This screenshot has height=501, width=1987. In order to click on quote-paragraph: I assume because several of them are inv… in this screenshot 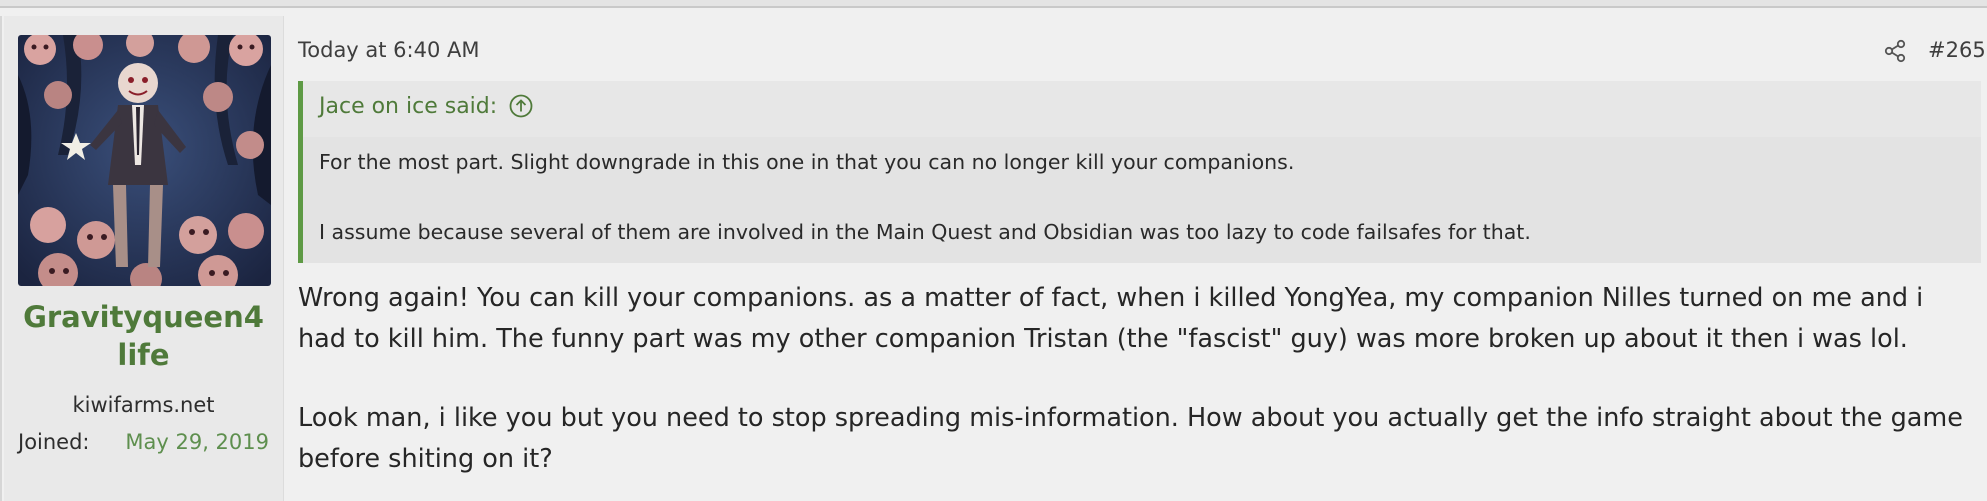, I will do `click(925, 232)`.